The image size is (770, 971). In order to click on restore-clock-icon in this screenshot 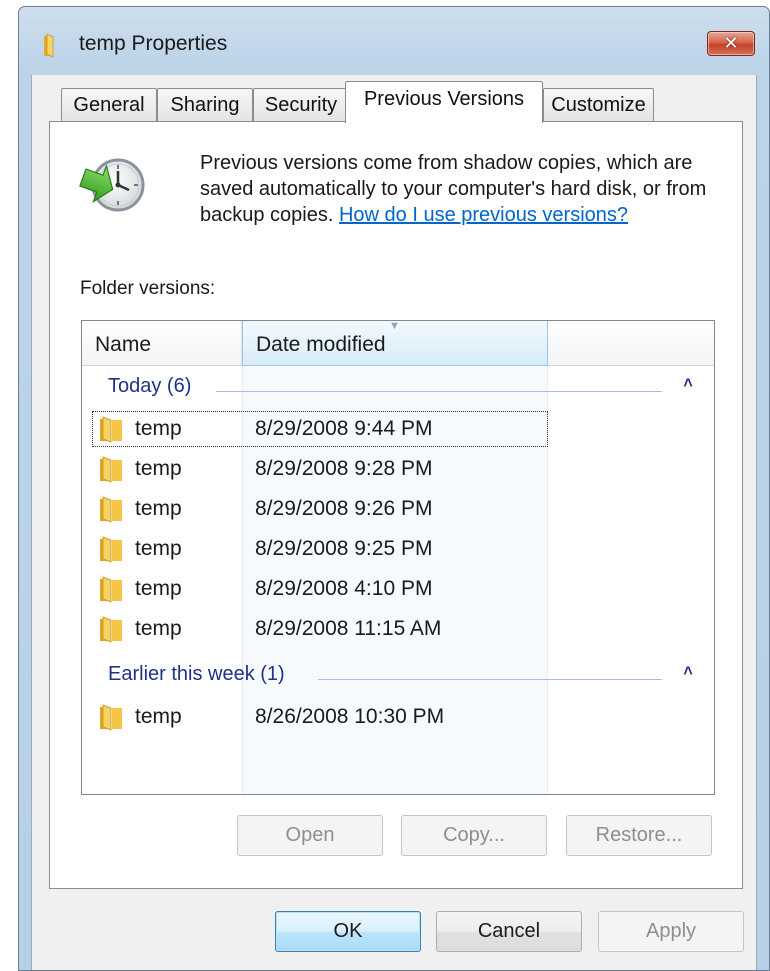, I will do `click(112, 185)`.